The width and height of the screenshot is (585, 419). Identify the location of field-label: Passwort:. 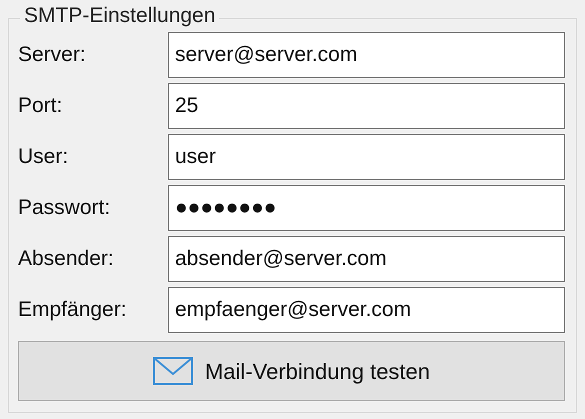
(65, 208).